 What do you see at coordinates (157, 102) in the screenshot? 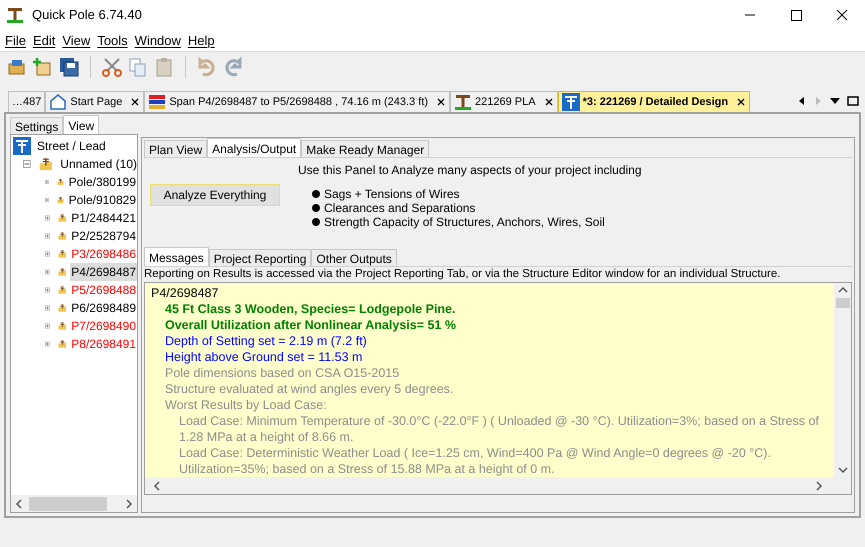
I see `wire-span-icon` at bounding box center [157, 102].